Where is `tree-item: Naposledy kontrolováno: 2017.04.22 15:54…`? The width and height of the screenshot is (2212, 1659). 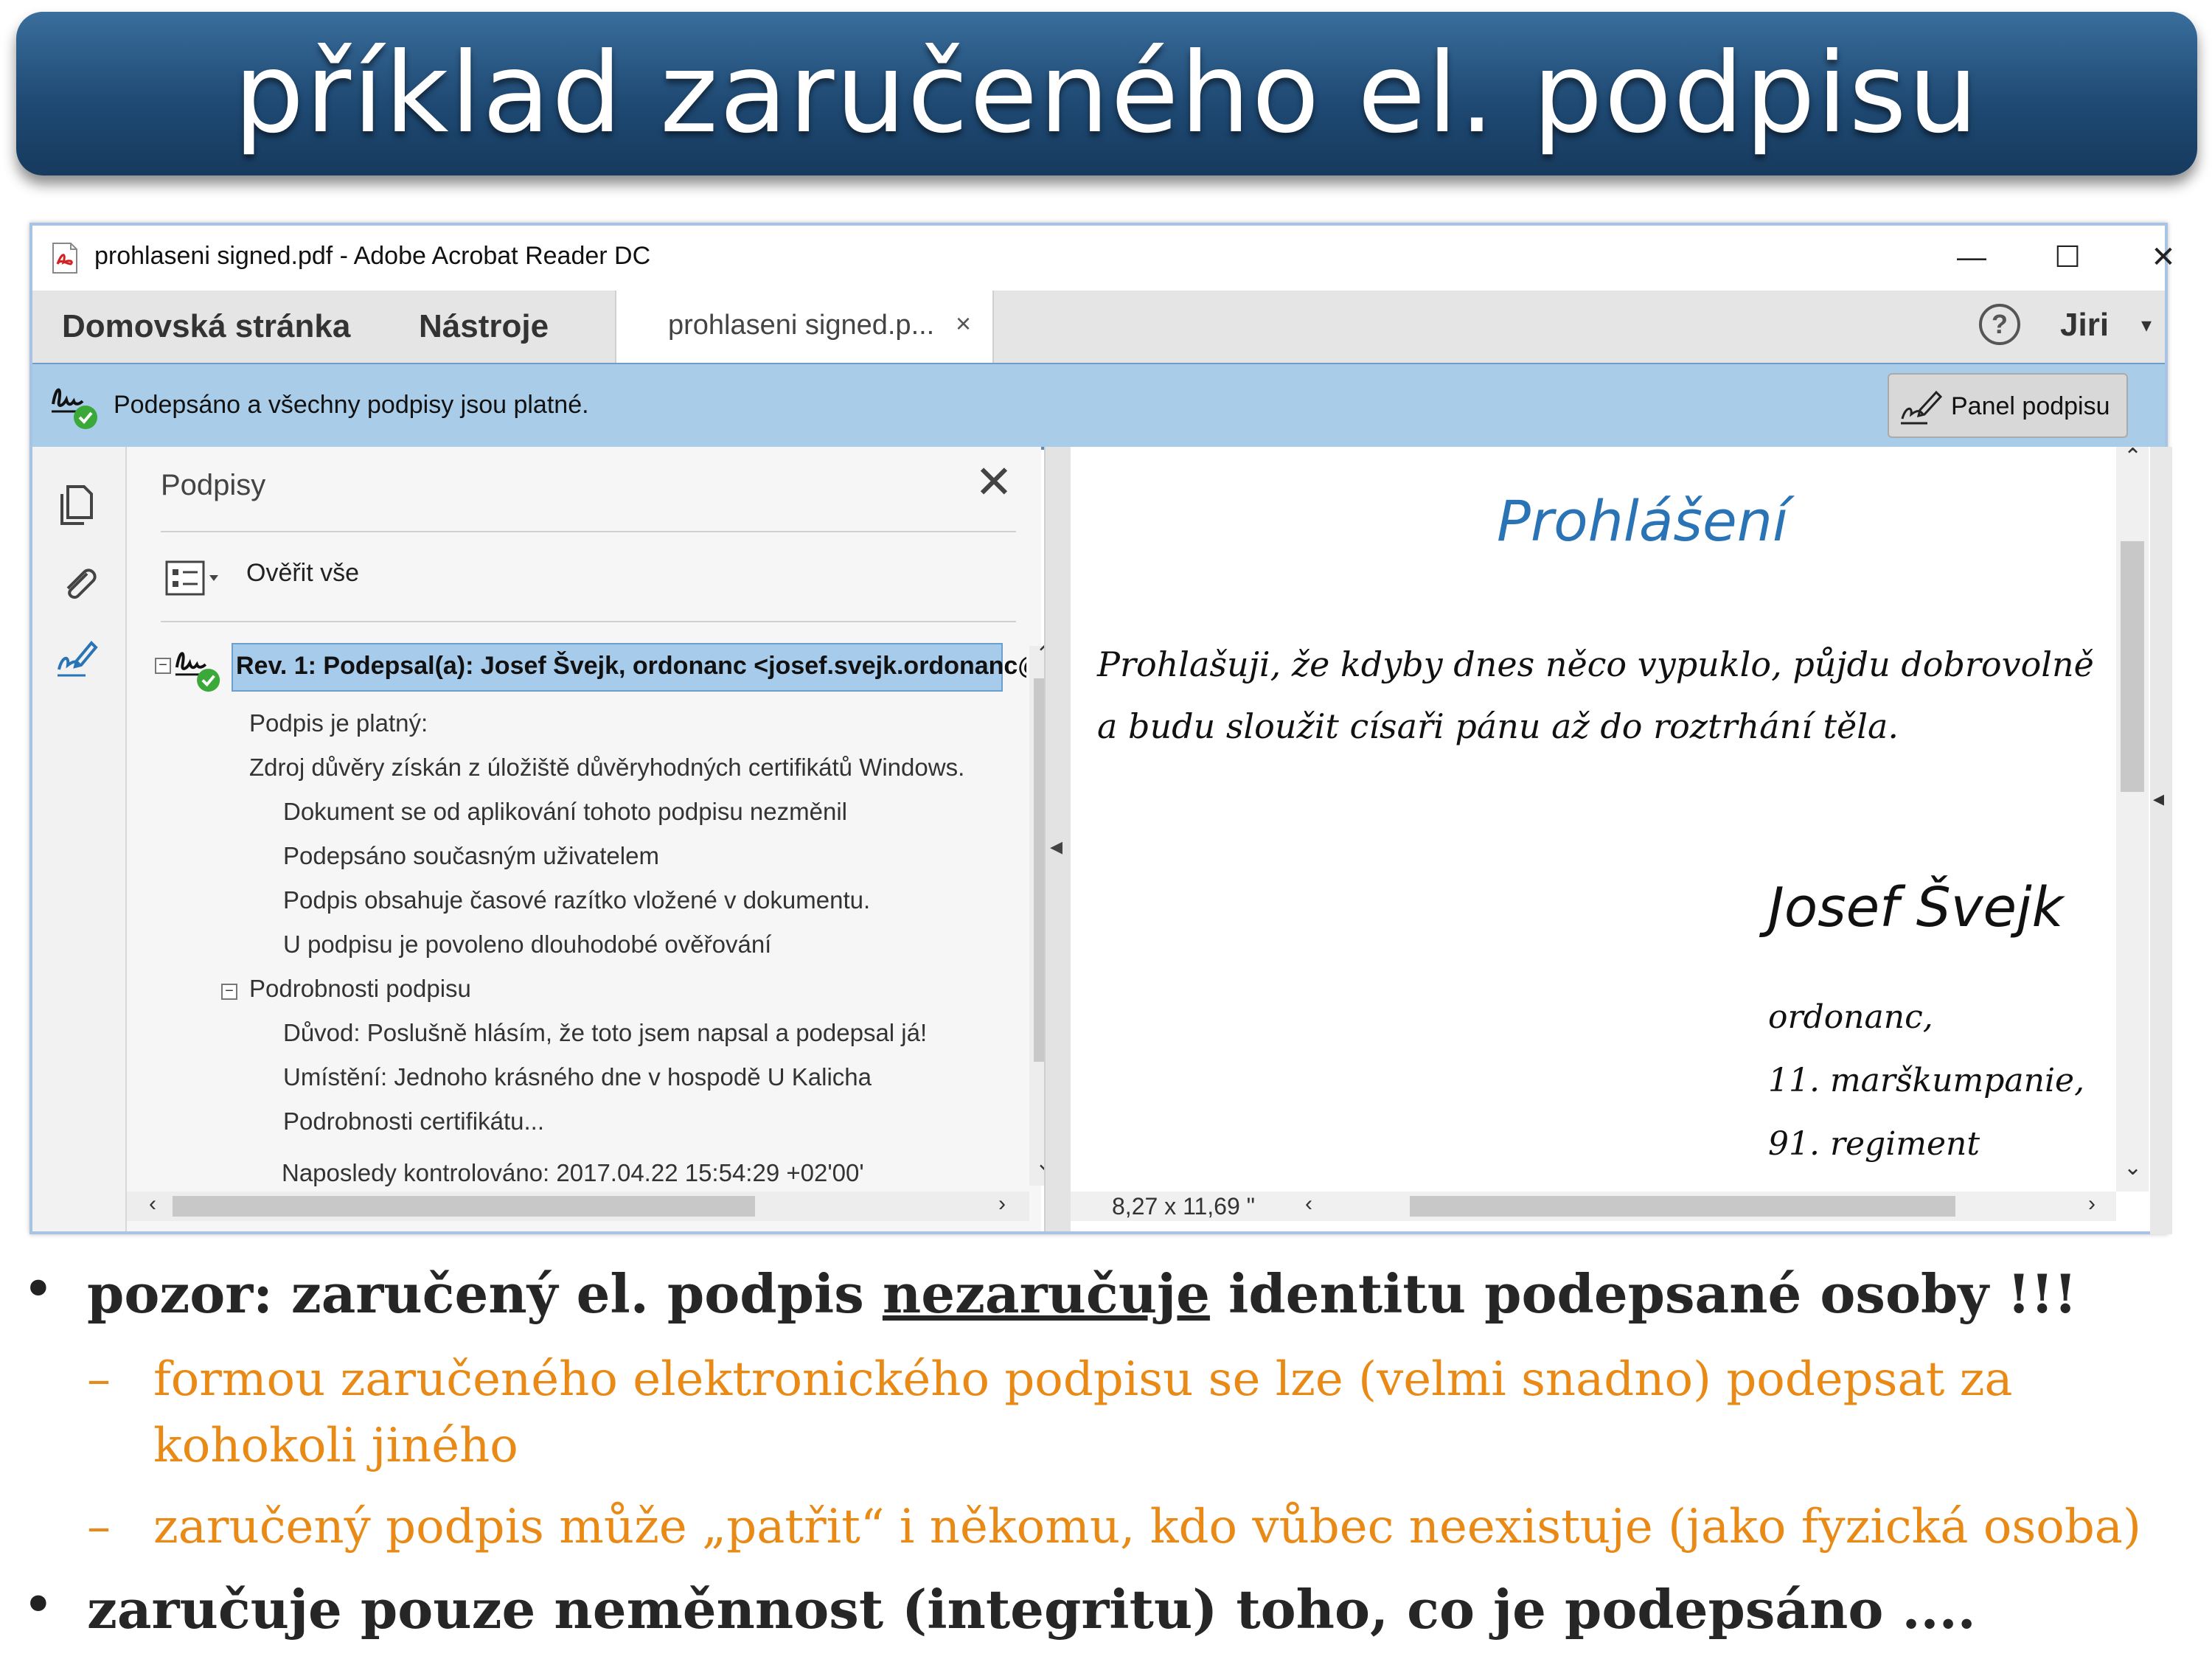 tree-item: Naposledy kontrolováno: 2017.04.22 15:54… is located at coordinates (573, 1173).